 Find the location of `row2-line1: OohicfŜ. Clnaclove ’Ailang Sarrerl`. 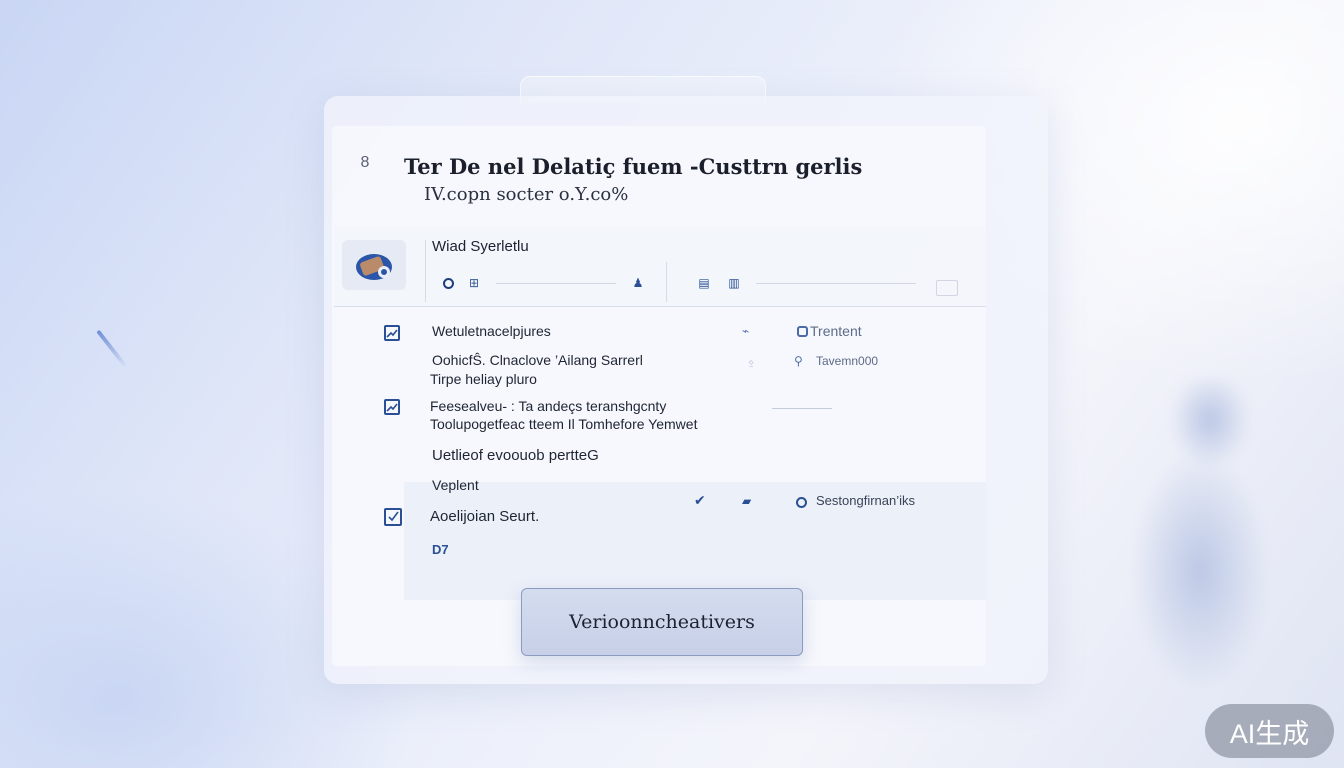

row2-line1: OohicfŜ. Clnaclove ’Ailang Sarrerl is located at coordinates (537, 360).